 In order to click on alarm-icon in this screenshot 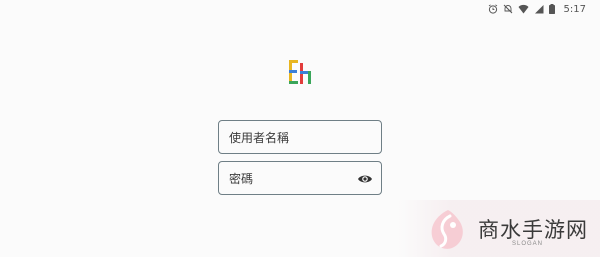, I will do `click(492, 9)`.